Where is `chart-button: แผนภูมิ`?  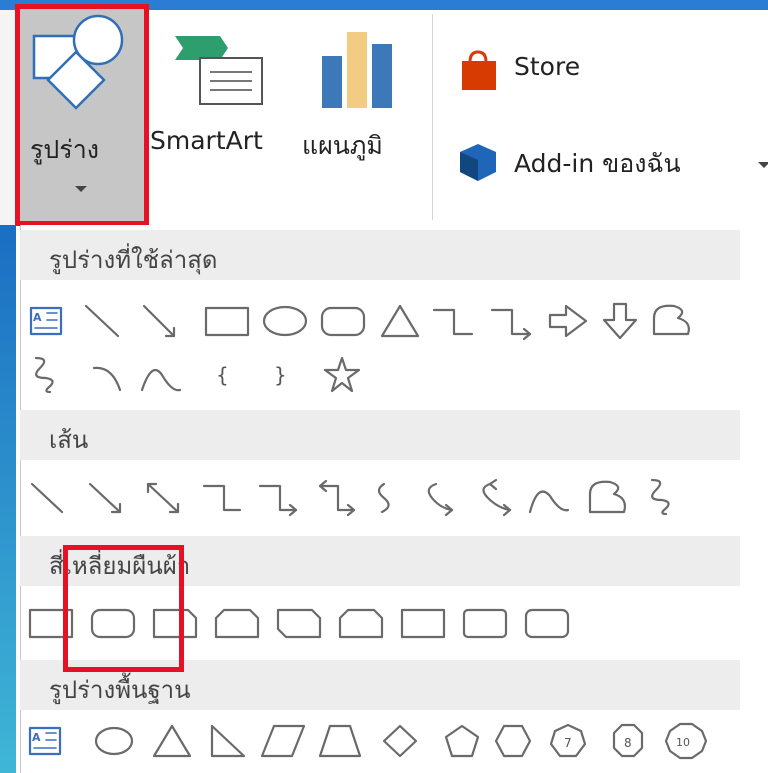
chart-button: แผนภูมิ is located at coordinates (357, 116).